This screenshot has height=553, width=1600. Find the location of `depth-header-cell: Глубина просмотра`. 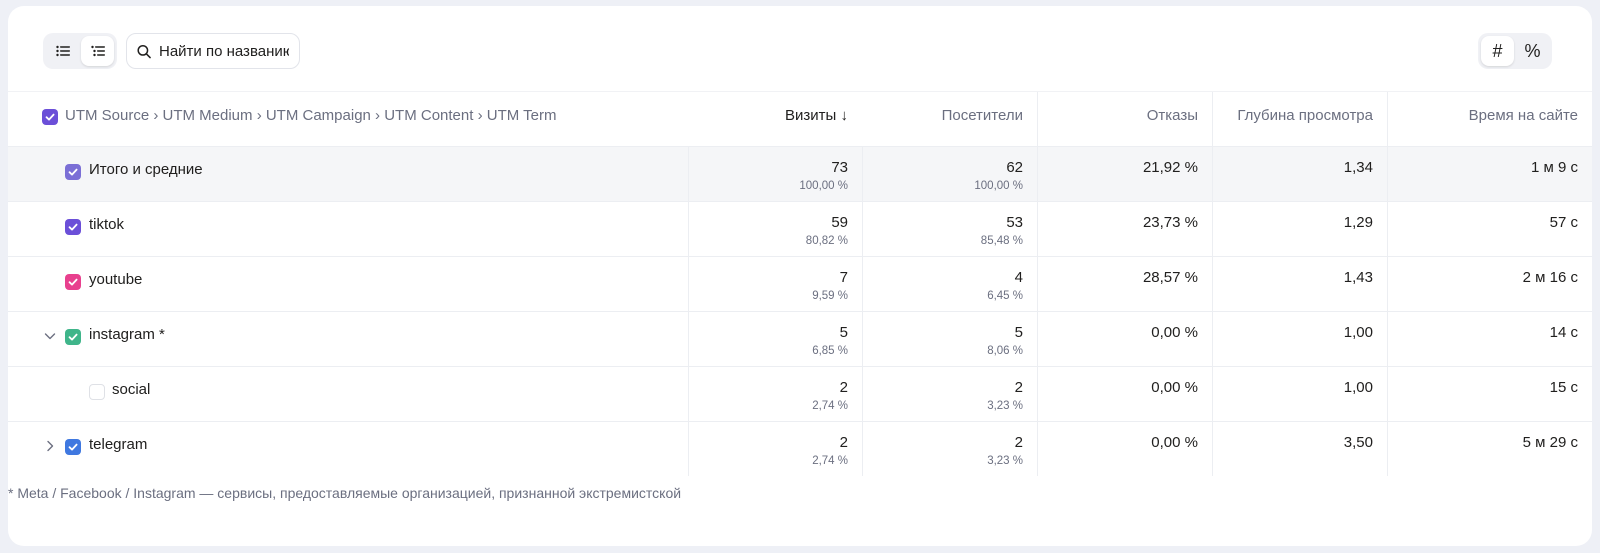

depth-header-cell: Глубина просмотра is located at coordinates (1299, 119).